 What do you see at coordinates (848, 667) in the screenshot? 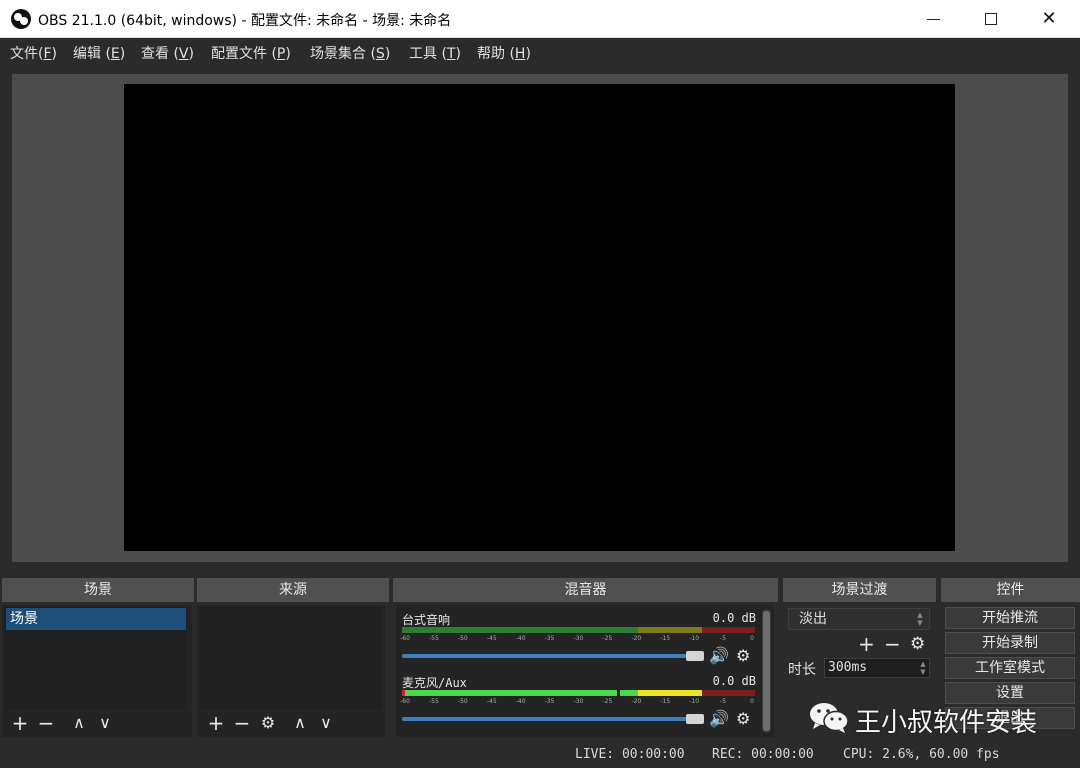
I see `duration-value: 300ms` at bounding box center [848, 667].